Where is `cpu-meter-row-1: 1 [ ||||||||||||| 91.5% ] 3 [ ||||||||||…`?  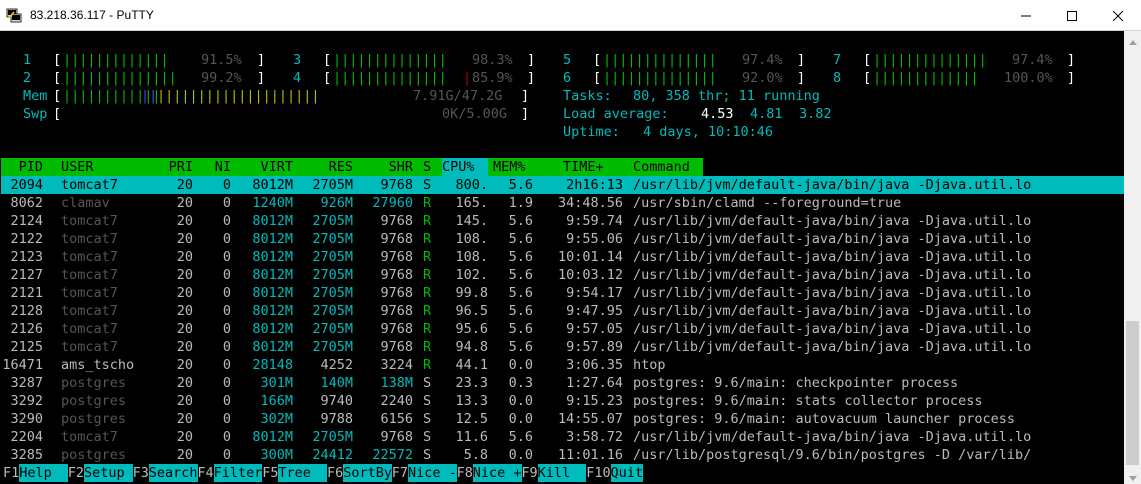 cpu-meter-row-1: 1 [ ||||||||||||| 91.5% ] 3 [ ||||||||||… is located at coordinates (549, 60).